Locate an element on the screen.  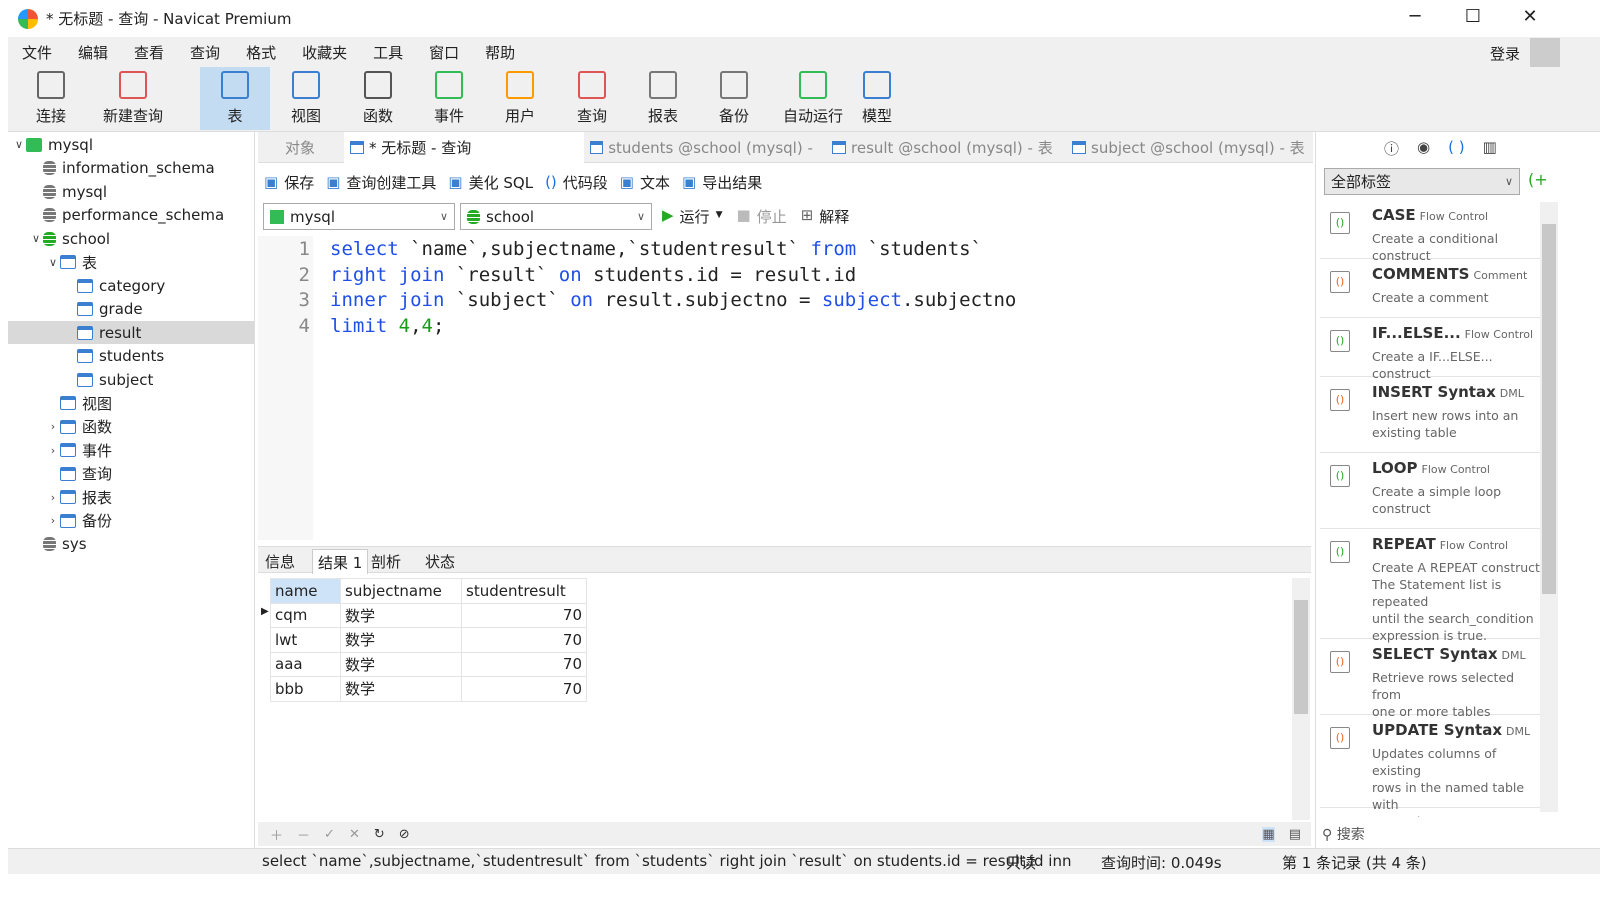
query-toolbar-button: 查询创建工具 is located at coordinates (391, 182).